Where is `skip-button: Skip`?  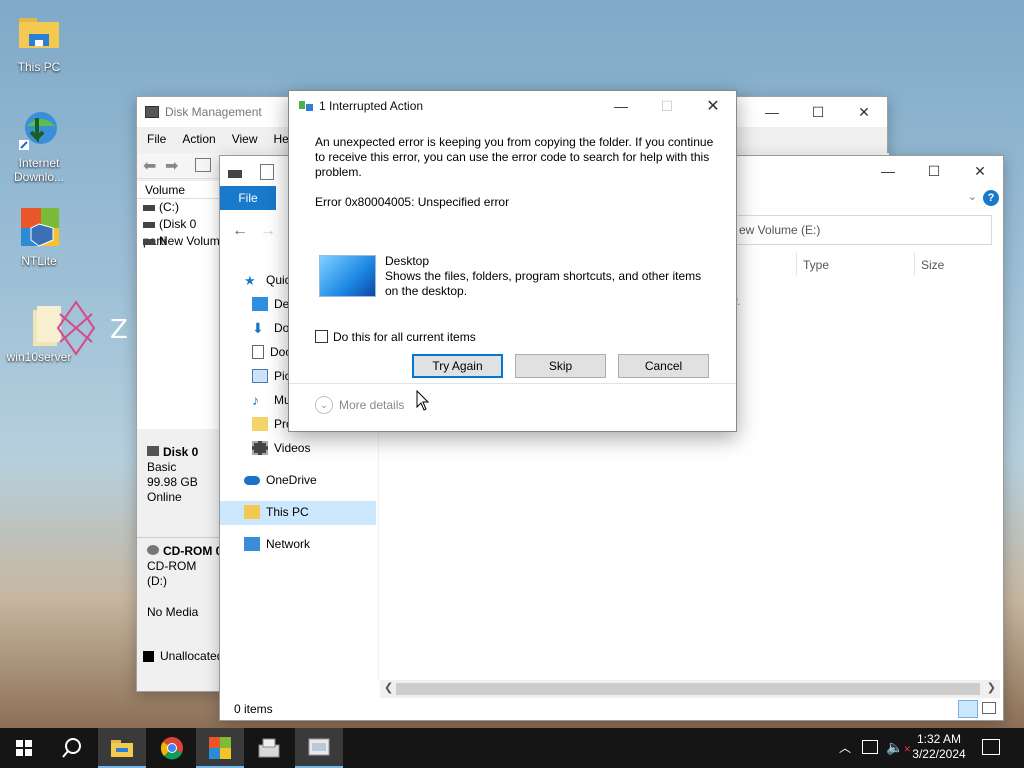
skip-button: Skip is located at coordinates (560, 366).